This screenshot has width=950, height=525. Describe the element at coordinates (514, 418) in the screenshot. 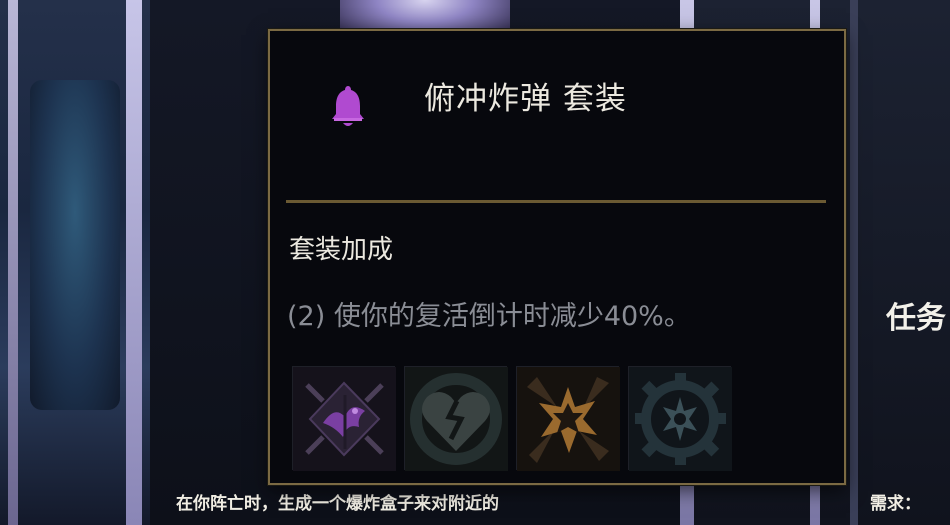

I see `set-item-list` at that location.